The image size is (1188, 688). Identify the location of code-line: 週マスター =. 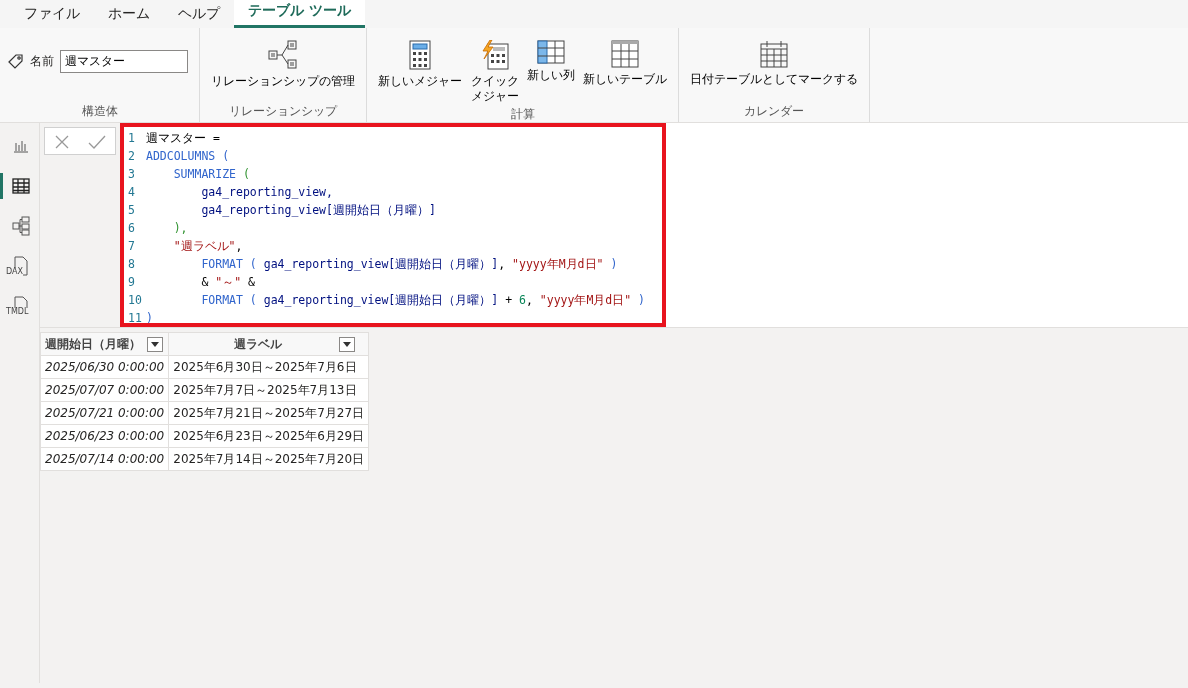
(183, 138).